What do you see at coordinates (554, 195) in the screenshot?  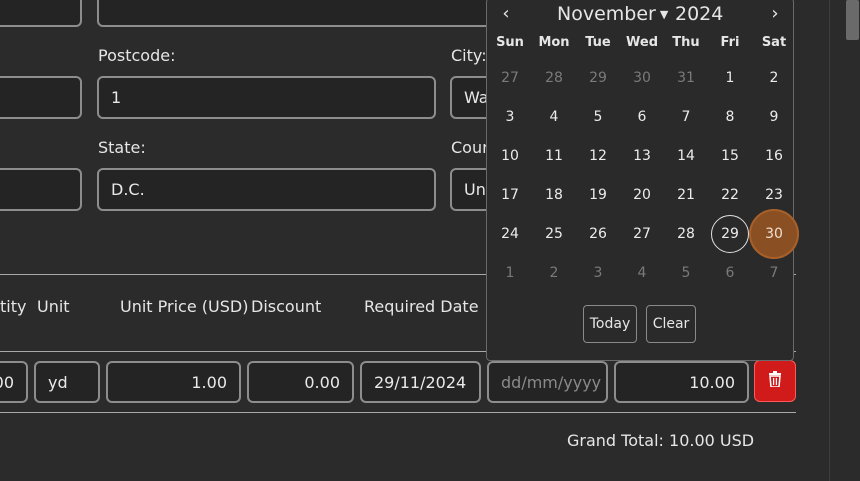 I see `calendar-day: 18` at bounding box center [554, 195].